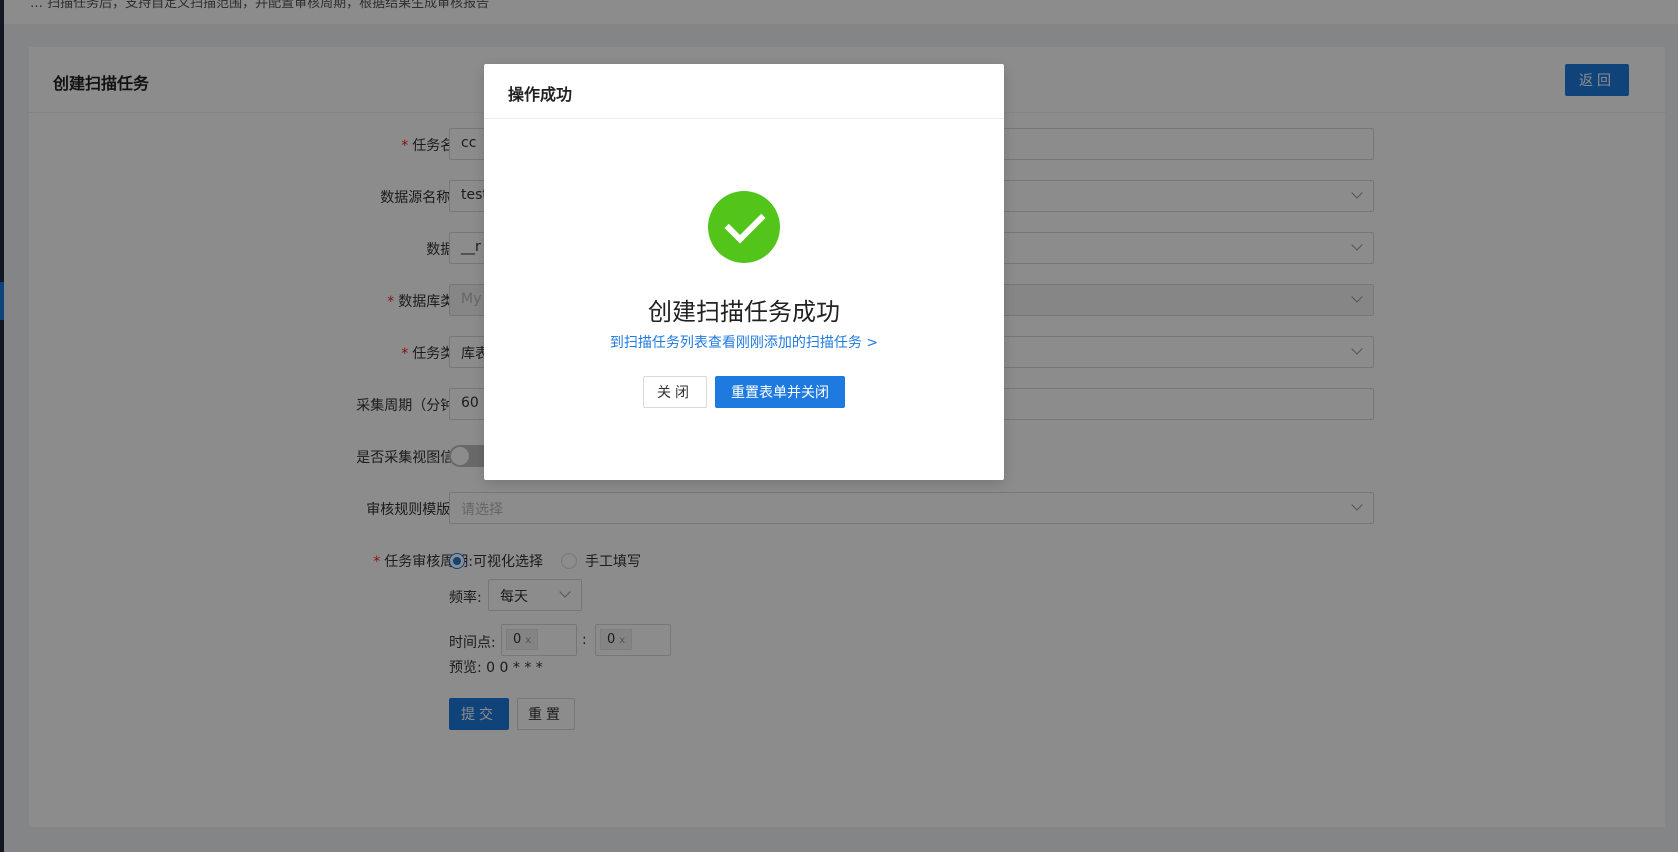 Image resolution: width=1678 pixels, height=852 pixels. Describe the element at coordinates (744, 342) in the screenshot. I see `view-task-list-link: 到扫描任务列表查看刚刚添加的扫描任务 >` at that location.